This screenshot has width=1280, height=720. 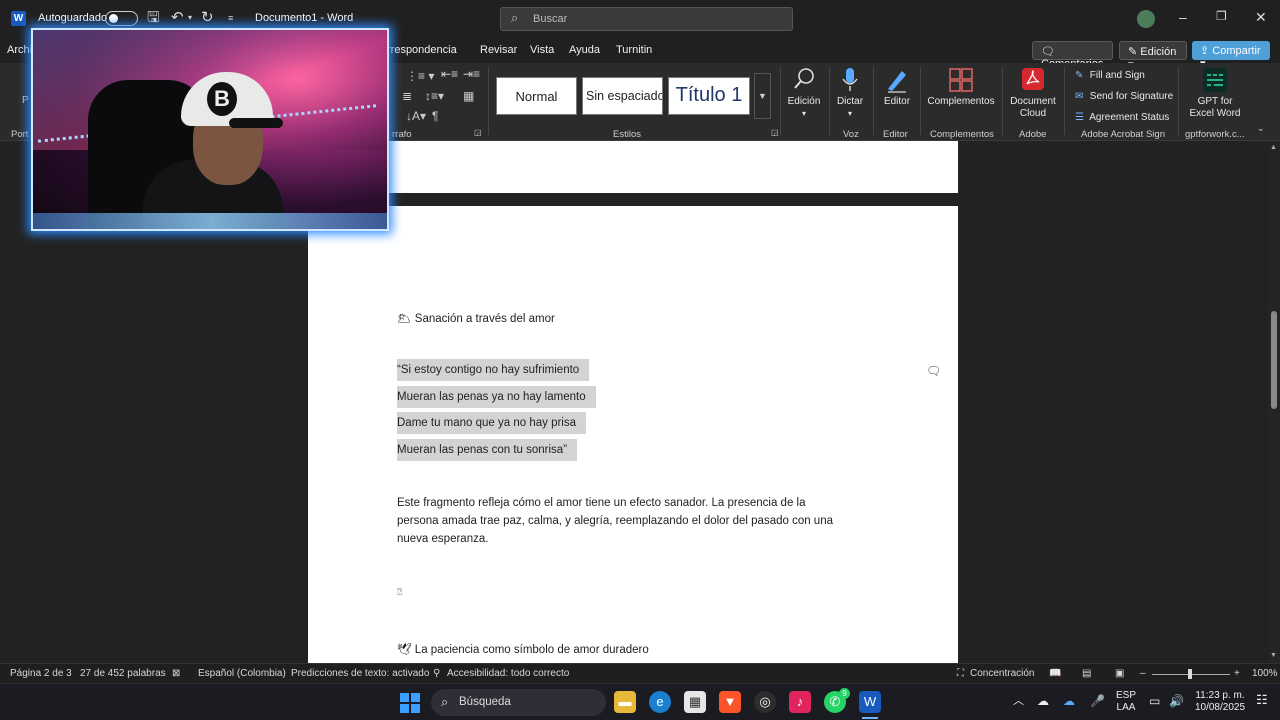 What do you see at coordinates (709, 96) in the screenshot?
I see `style-heading-1: Título 1` at bounding box center [709, 96].